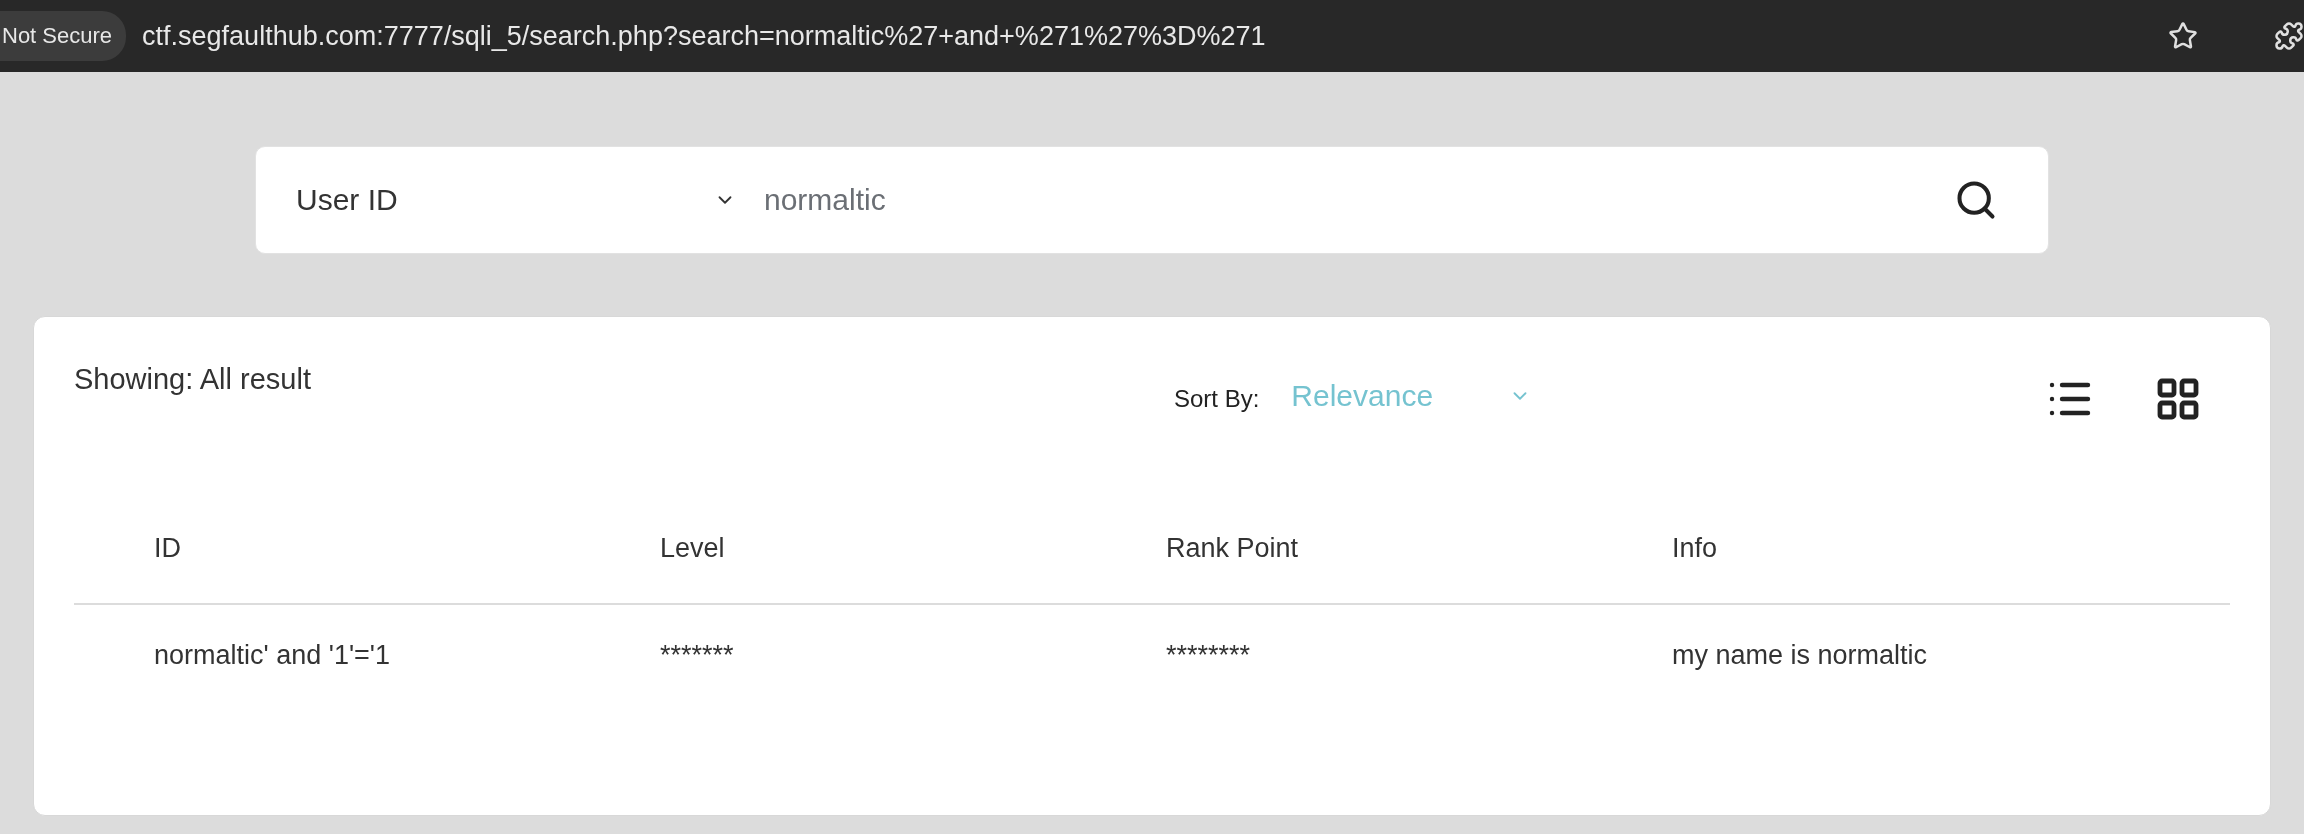 The width and height of the screenshot is (2304, 834). I want to click on table-cell-text: my name is normaltic, so click(1800, 655).